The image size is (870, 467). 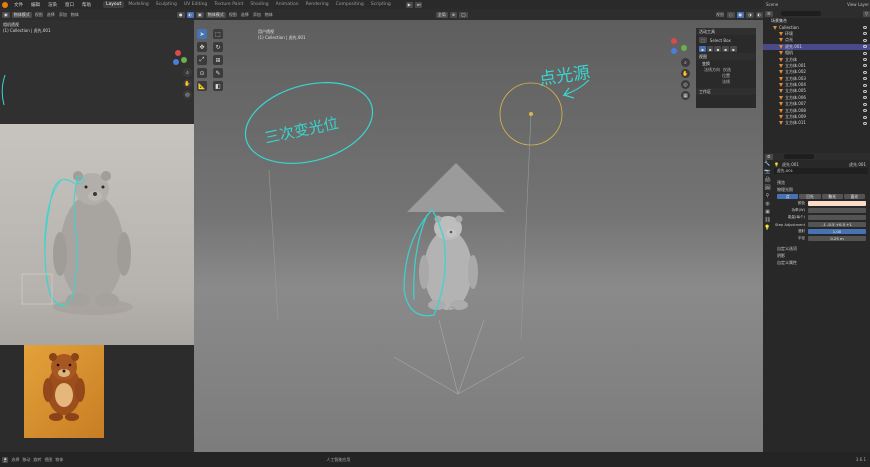 I want to click on playback-controls: ▶ ⏭, so click(x=414, y=4).